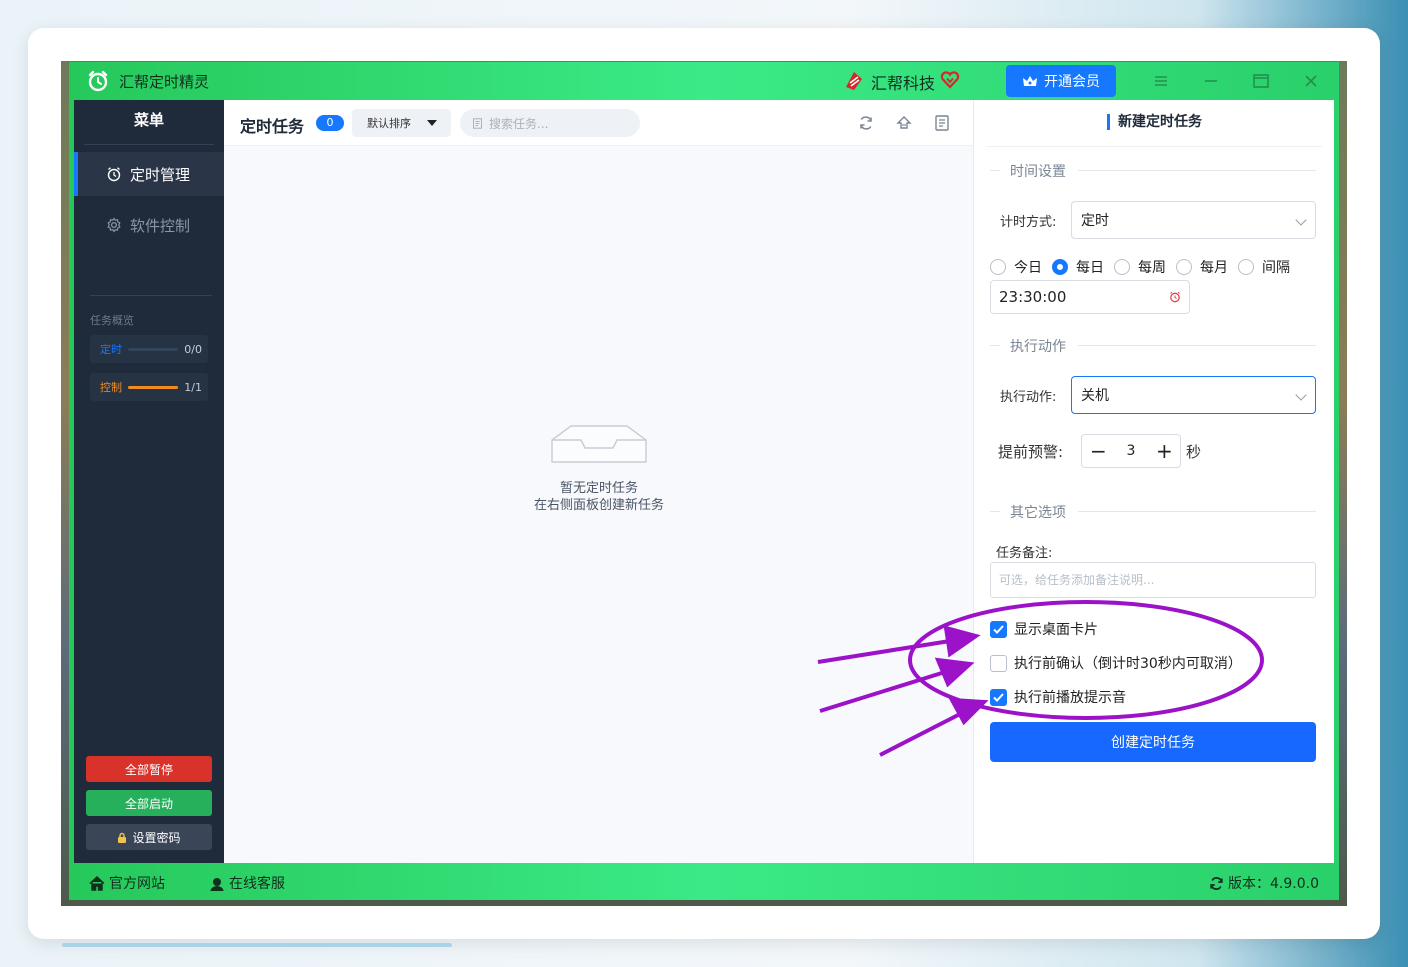 The image size is (1408, 967). What do you see at coordinates (1154, 122) in the screenshot?
I see `panel-title: 新建定时任务` at bounding box center [1154, 122].